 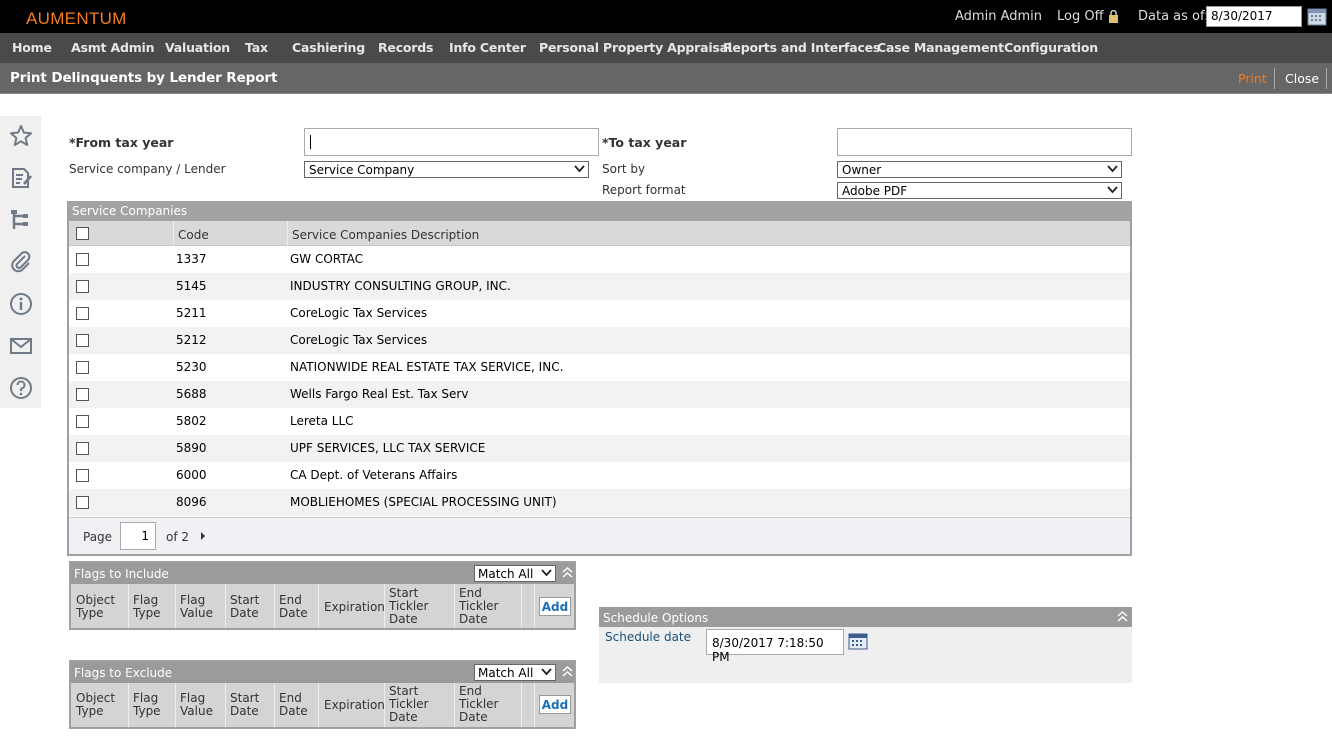 What do you see at coordinates (405, 47) in the screenshot?
I see `nav-records: Records` at bounding box center [405, 47].